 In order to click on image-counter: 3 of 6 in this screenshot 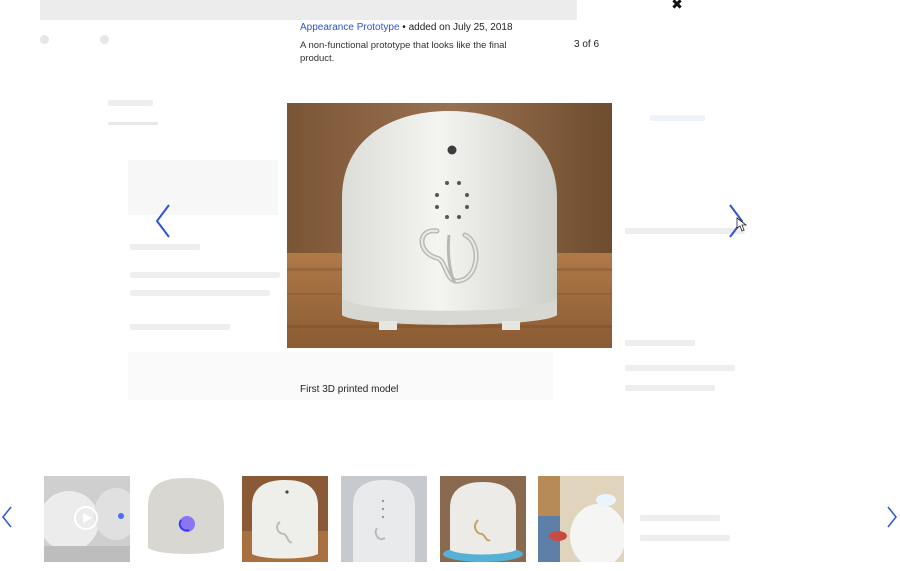, I will do `click(587, 44)`.